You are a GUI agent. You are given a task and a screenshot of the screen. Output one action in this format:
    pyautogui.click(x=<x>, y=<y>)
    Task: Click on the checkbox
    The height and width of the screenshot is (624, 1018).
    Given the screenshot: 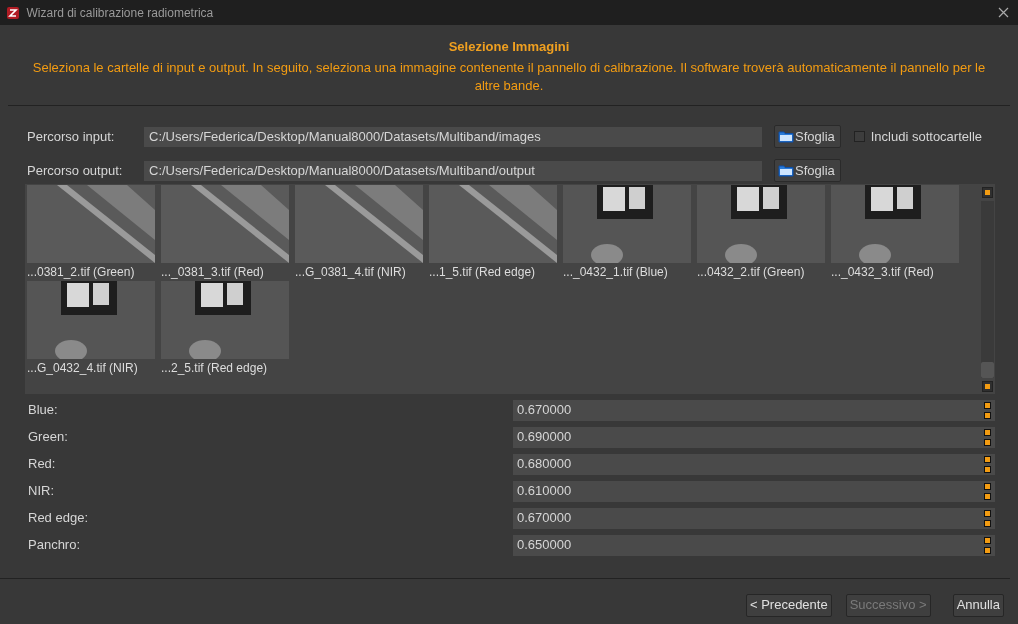 What is the action you would take?
    pyautogui.click(x=859, y=137)
    